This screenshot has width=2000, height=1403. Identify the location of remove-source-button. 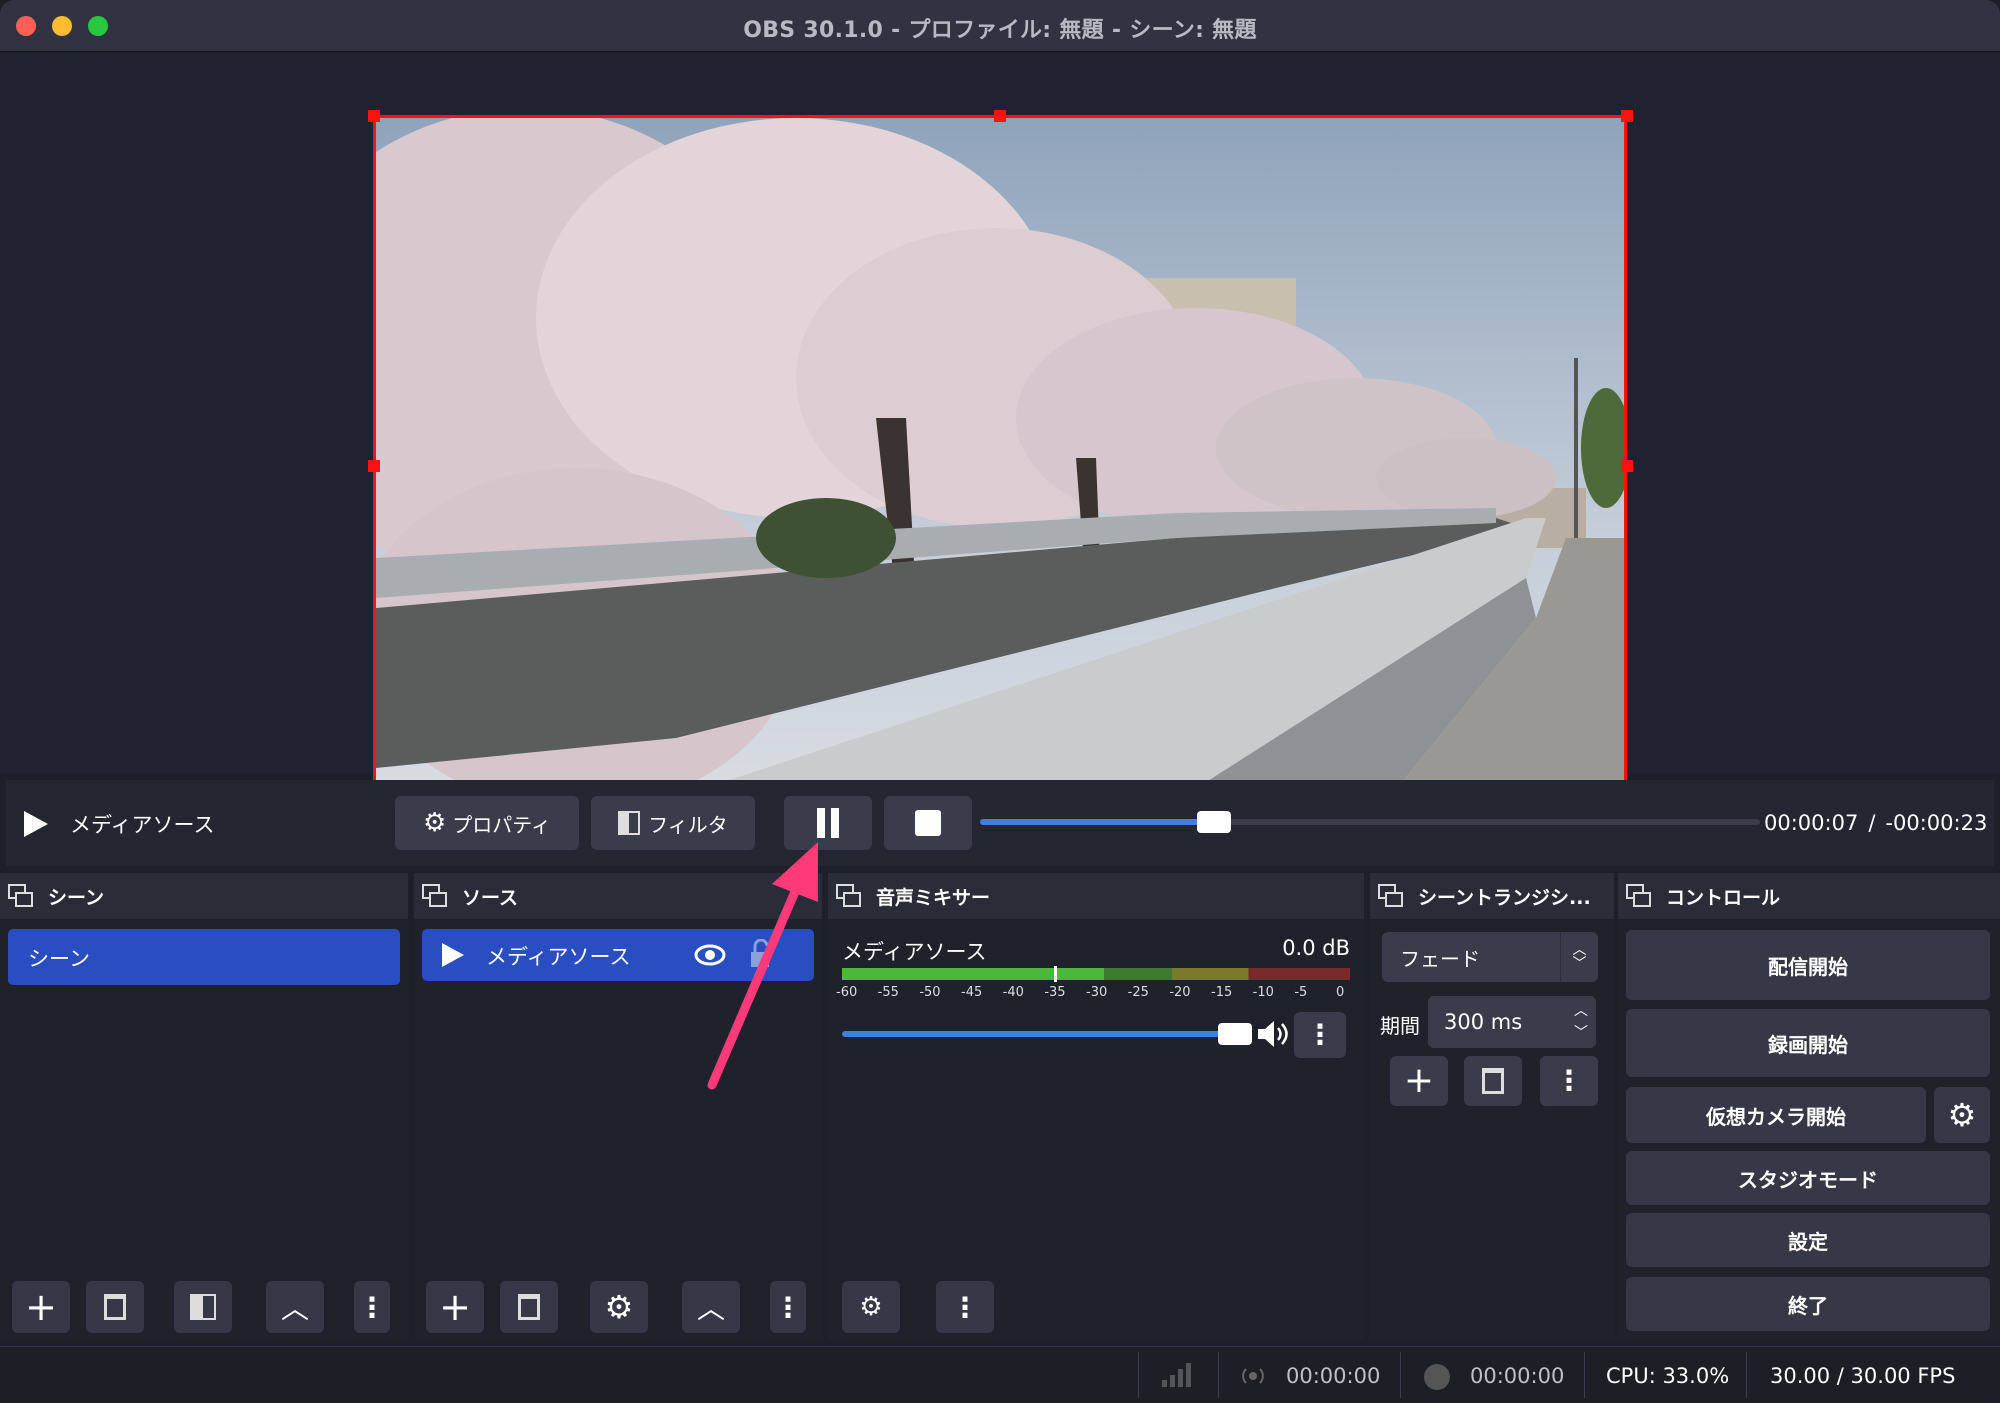
(529, 1307).